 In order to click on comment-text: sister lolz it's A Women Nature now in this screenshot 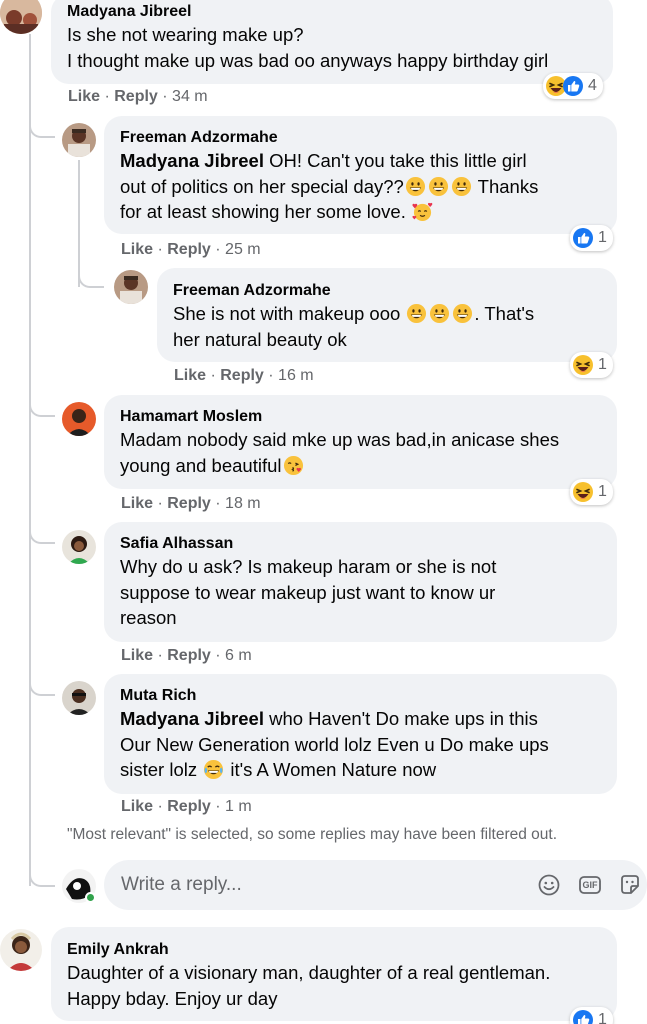, I will do `click(278, 769)`.